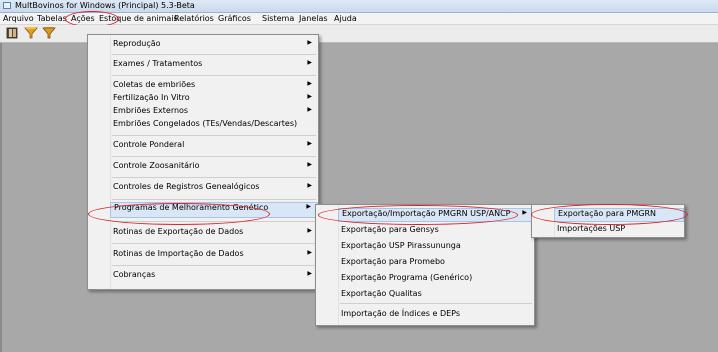 The width and height of the screenshot is (718, 352). Describe the element at coordinates (313, 18) in the screenshot. I see `menu-janelas: Janelas` at that location.